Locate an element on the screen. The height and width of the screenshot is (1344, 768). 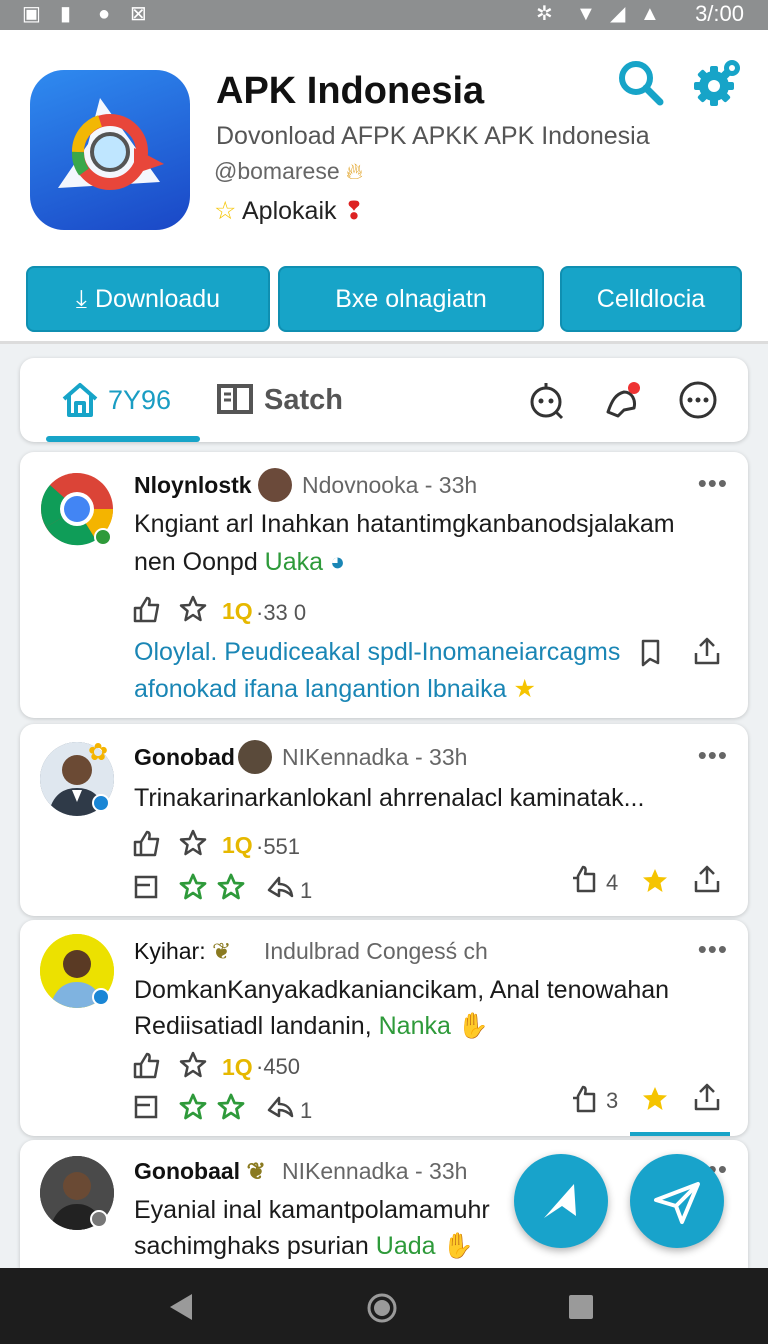
gear-icon is located at coordinates (717, 83).